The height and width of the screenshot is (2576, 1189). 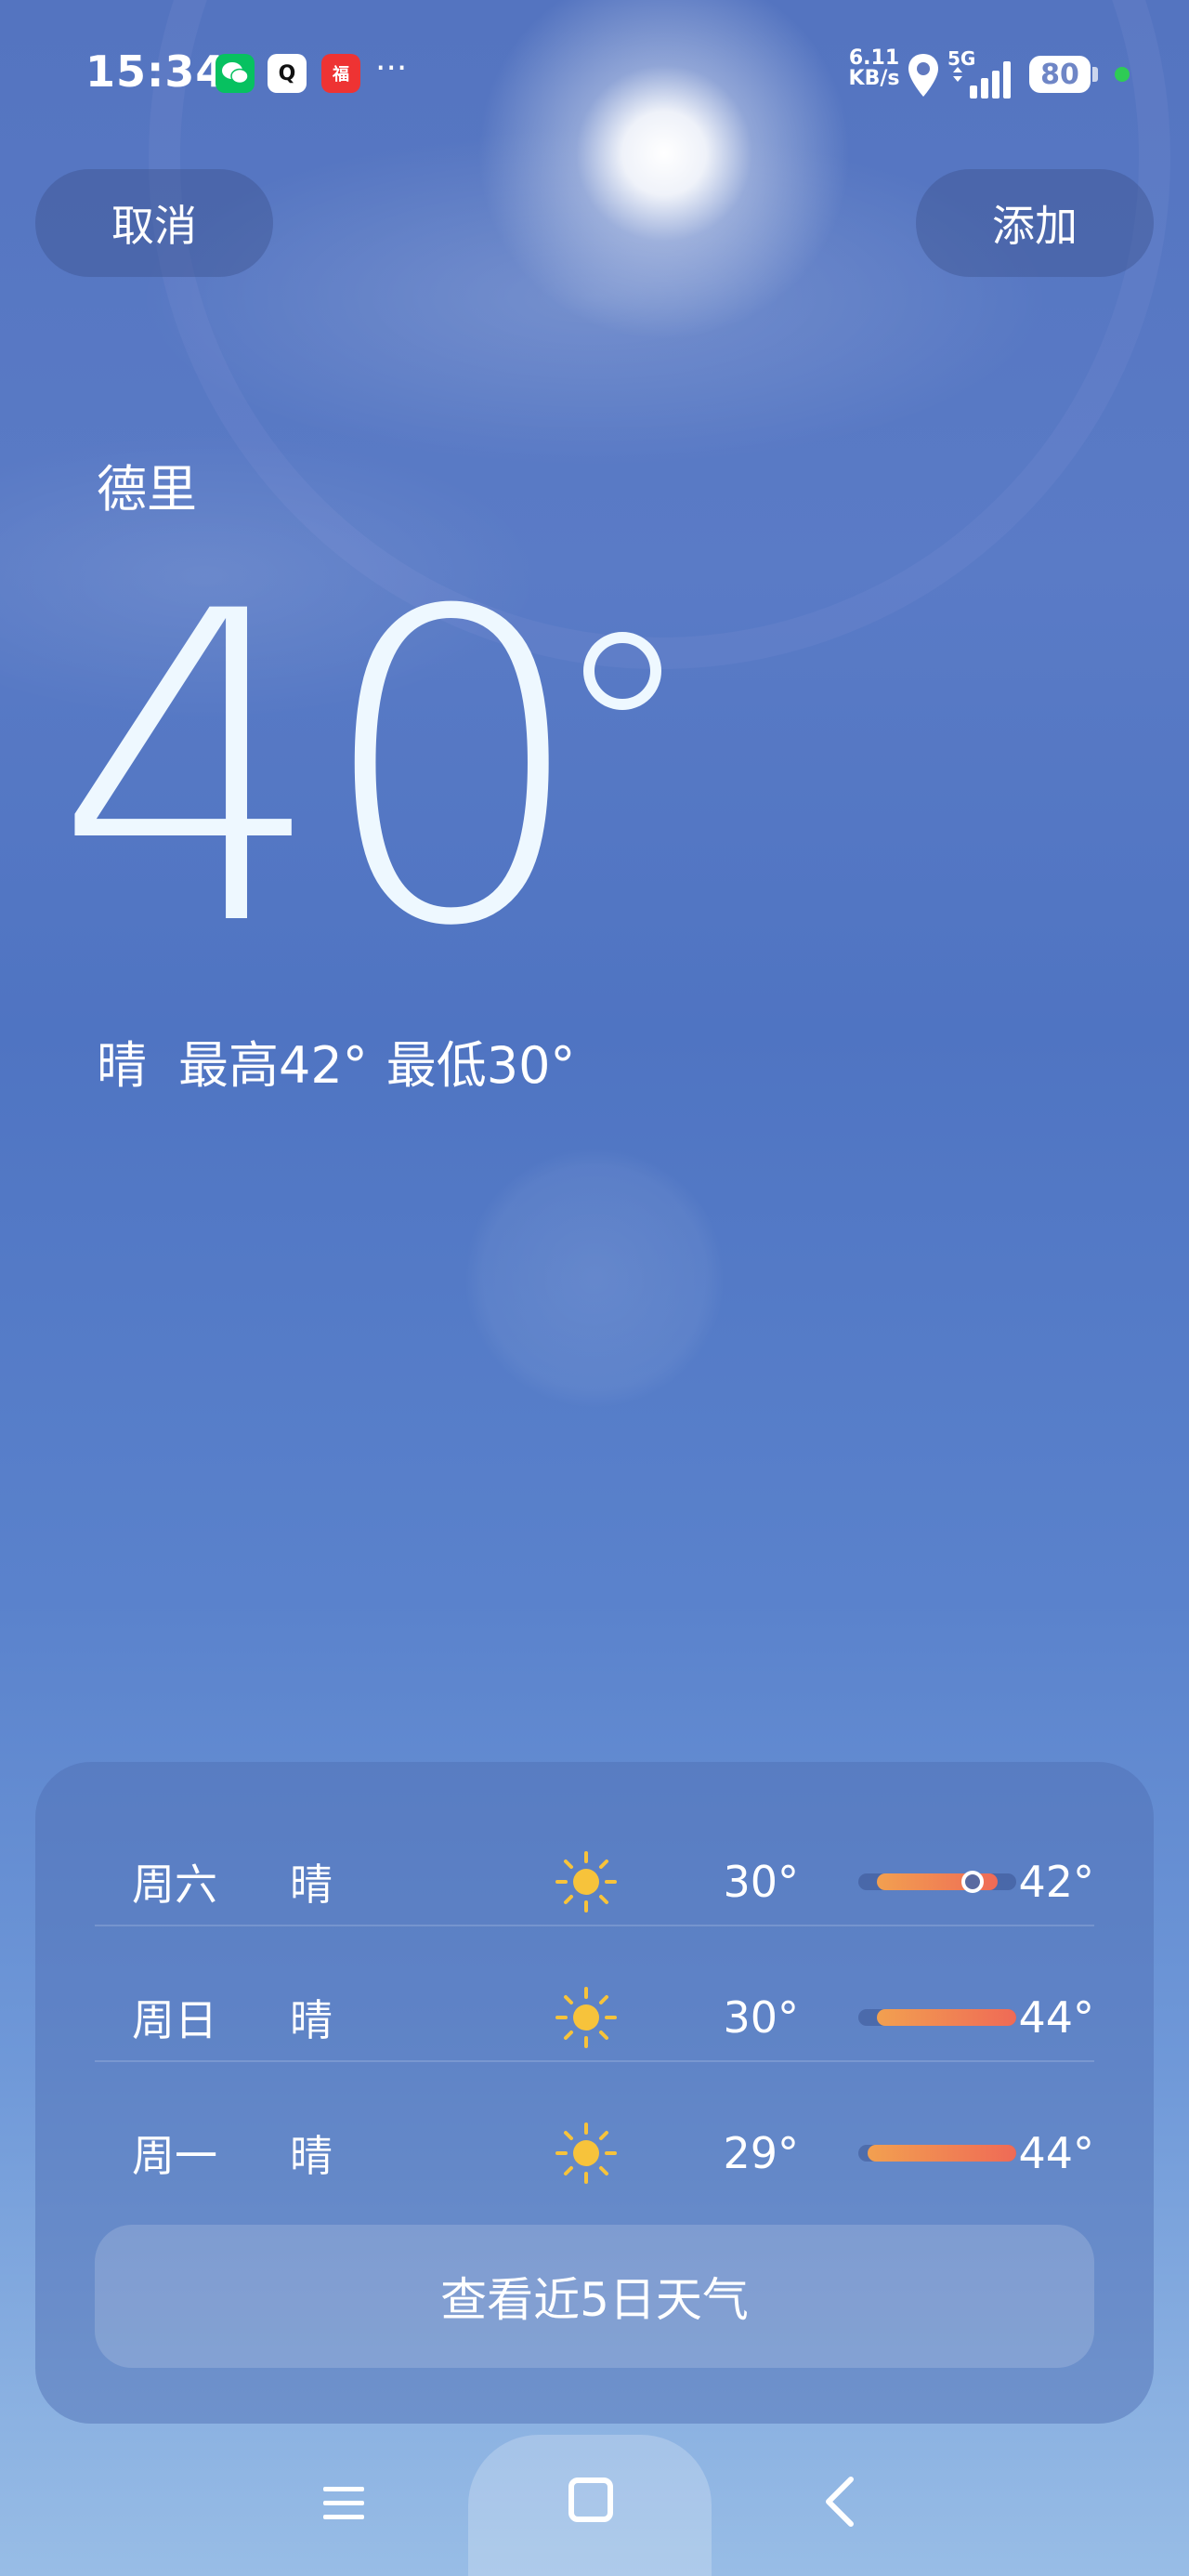 What do you see at coordinates (874, 58) in the screenshot?
I see `net-speed-value: 6.11` at bounding box center [874, 58].